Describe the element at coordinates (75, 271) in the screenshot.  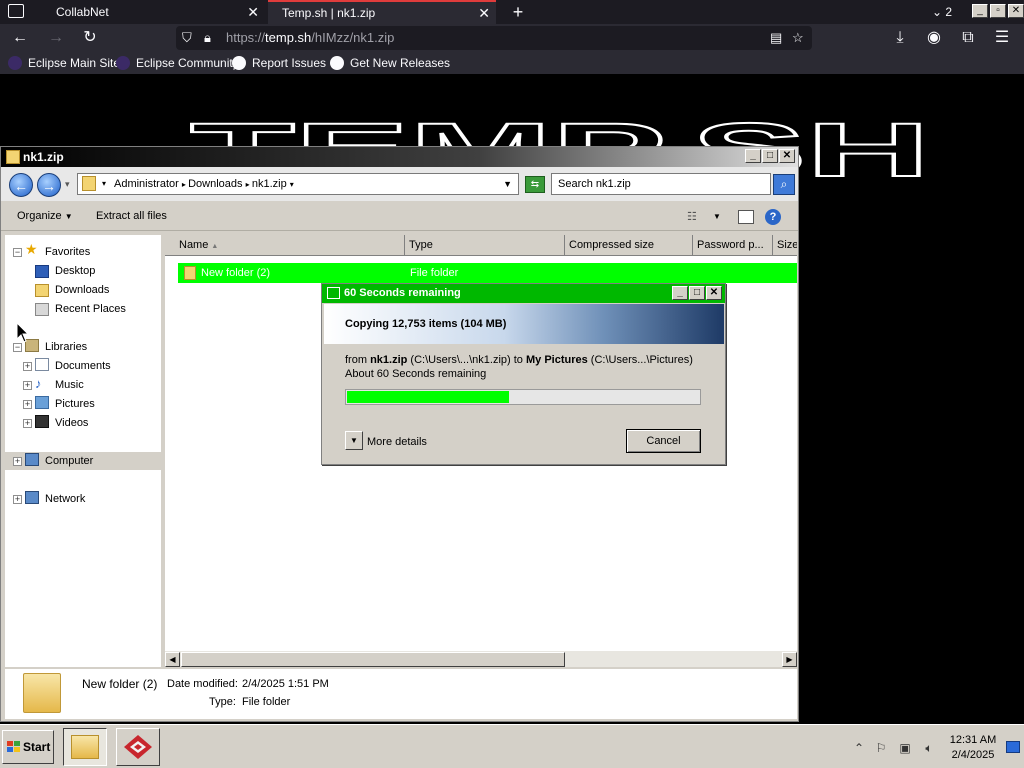
I see `nav-desktop: Desktop` at that location.